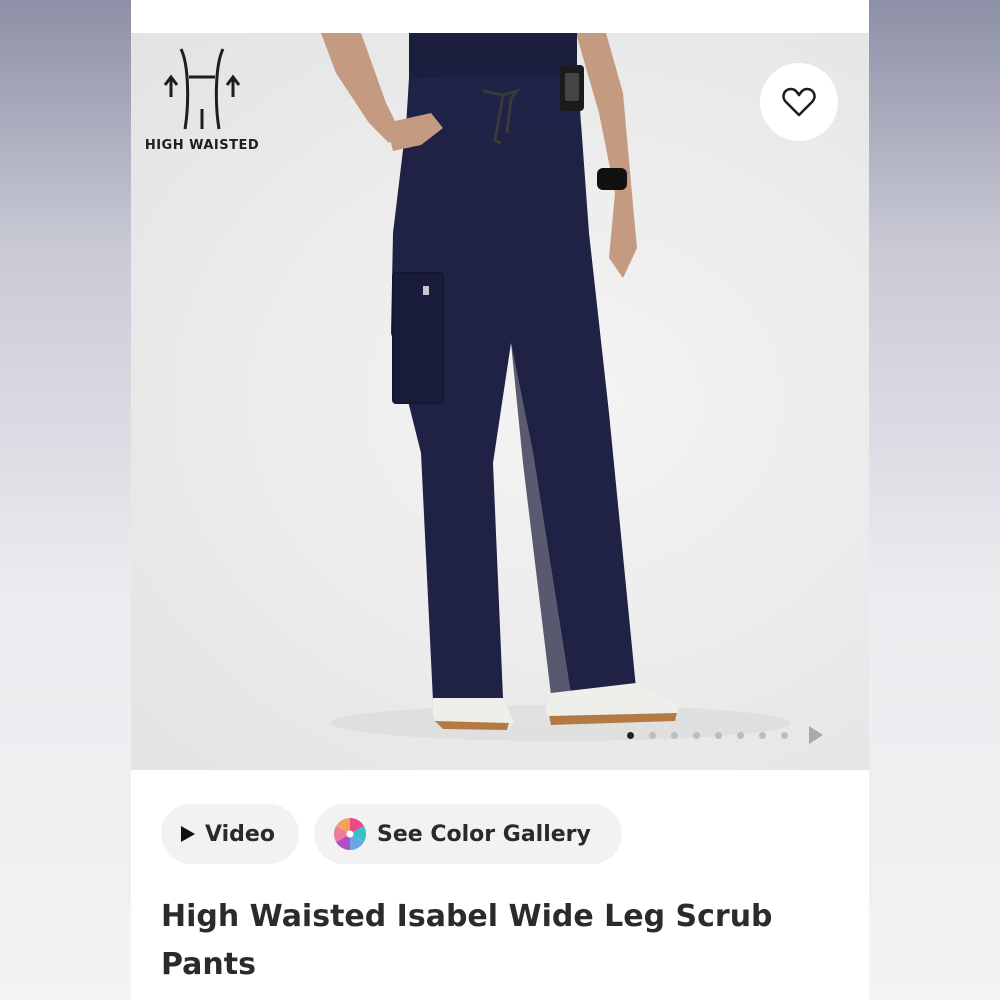  I want to click on color-wheel-icon, so click(350, 834).